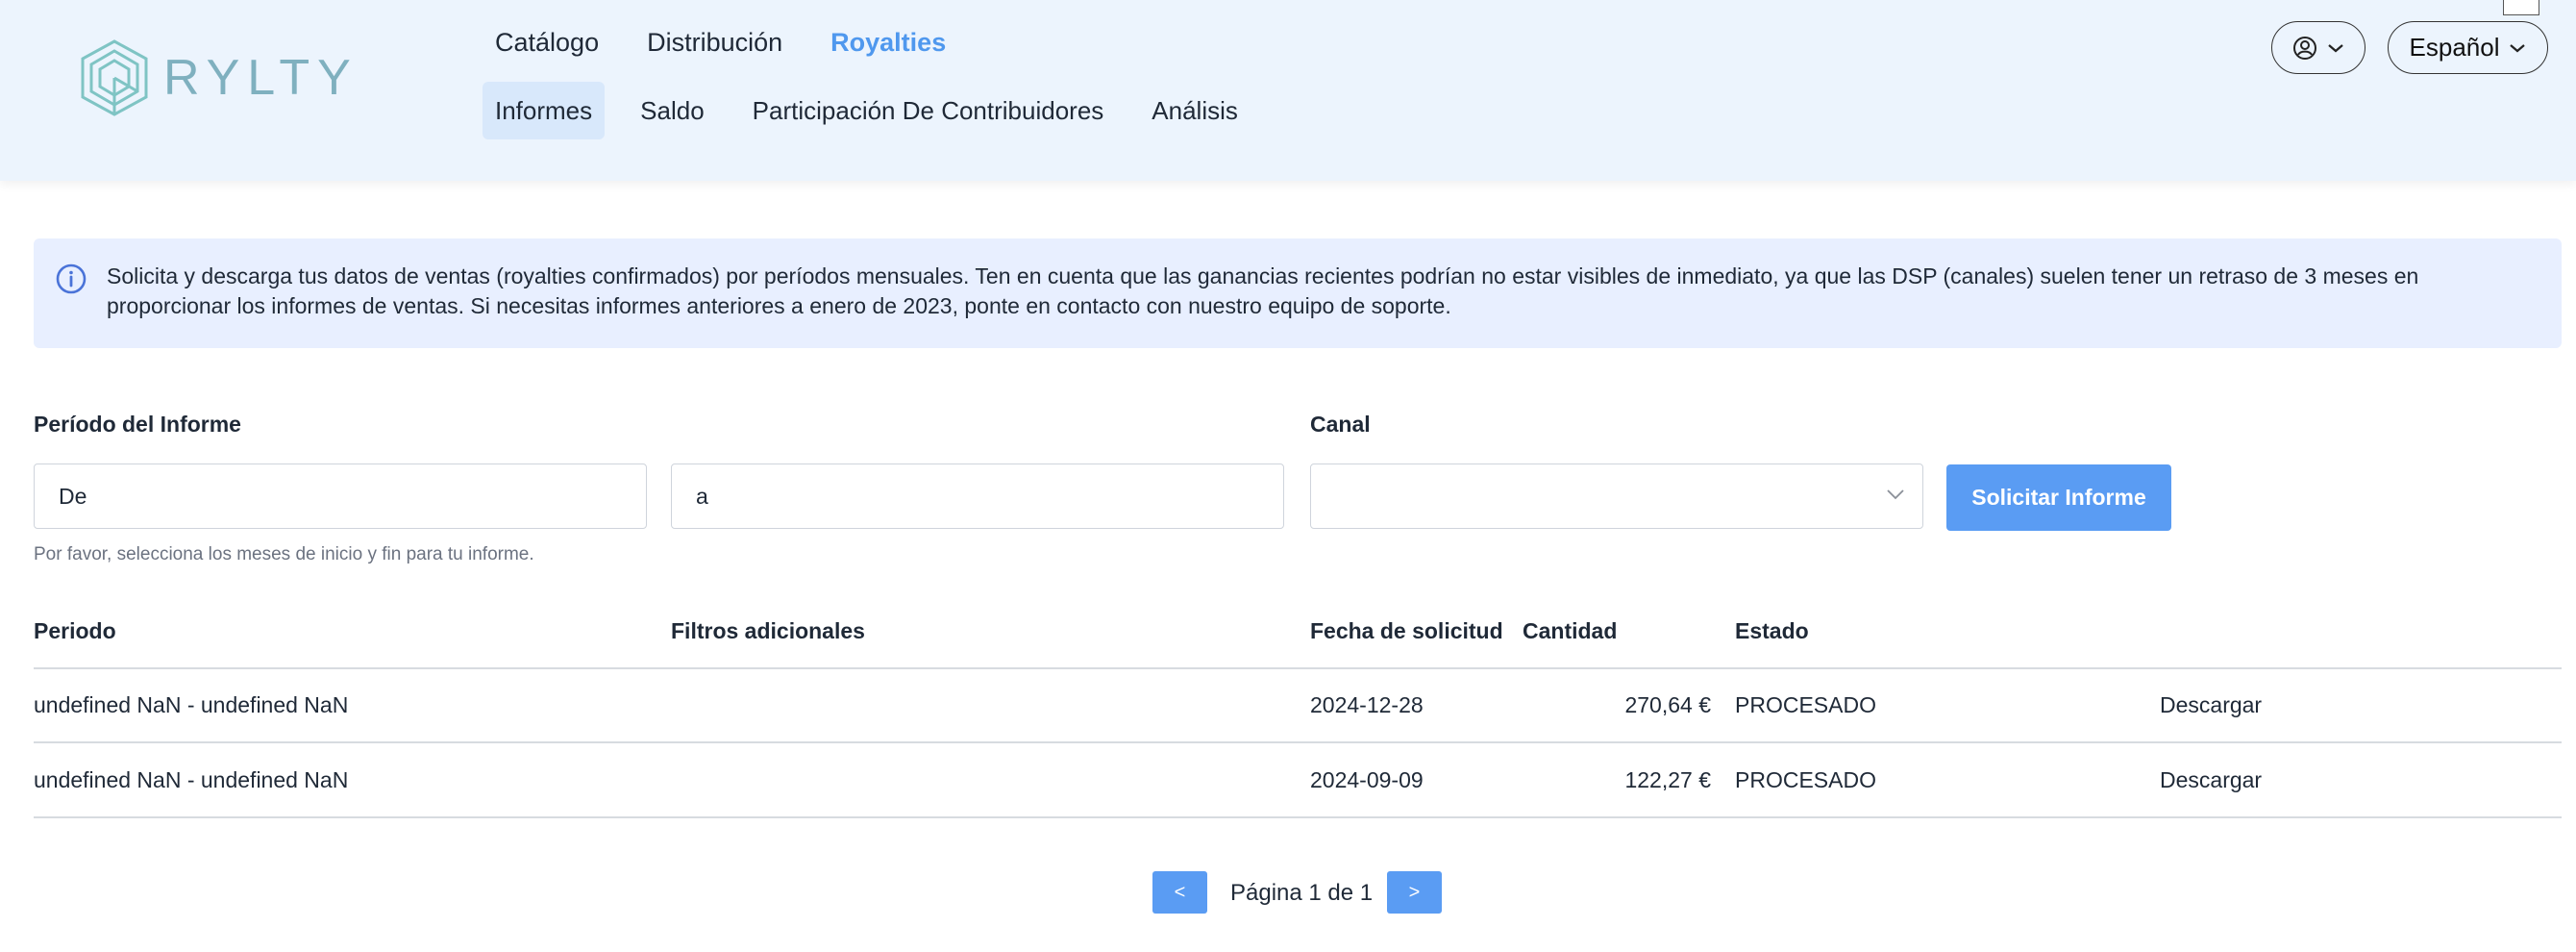 This screenshot has width=2576, height=952. Describe the element at coordinates (1367, 705) in the screenshot. I see `row-date: 2024-12-28` at that location.